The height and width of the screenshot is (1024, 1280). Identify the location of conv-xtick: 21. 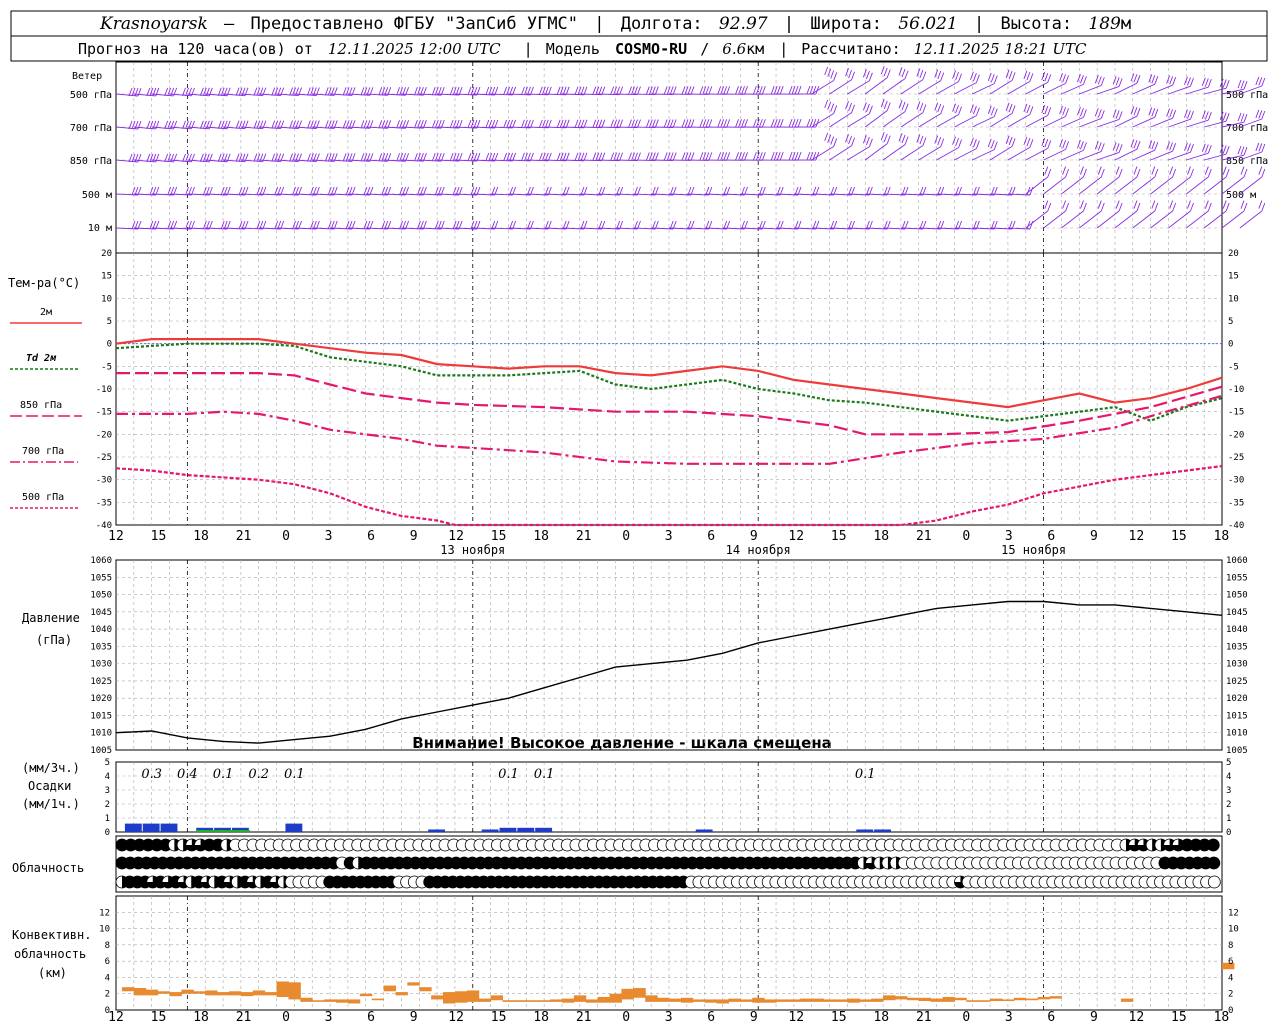
(924, 1017).